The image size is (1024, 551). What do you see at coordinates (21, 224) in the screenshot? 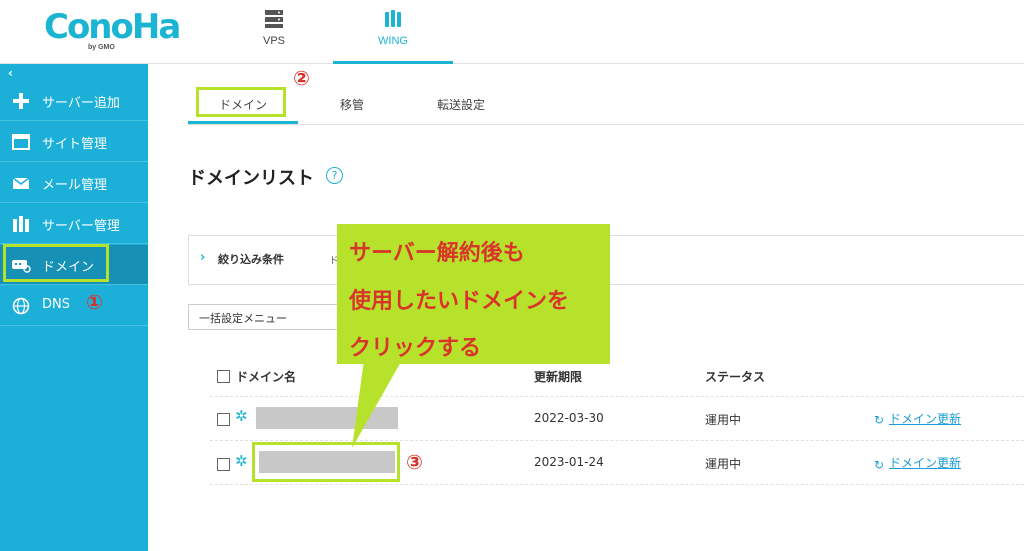
I see `server-stack-icon` at bounding box center [21, 224].